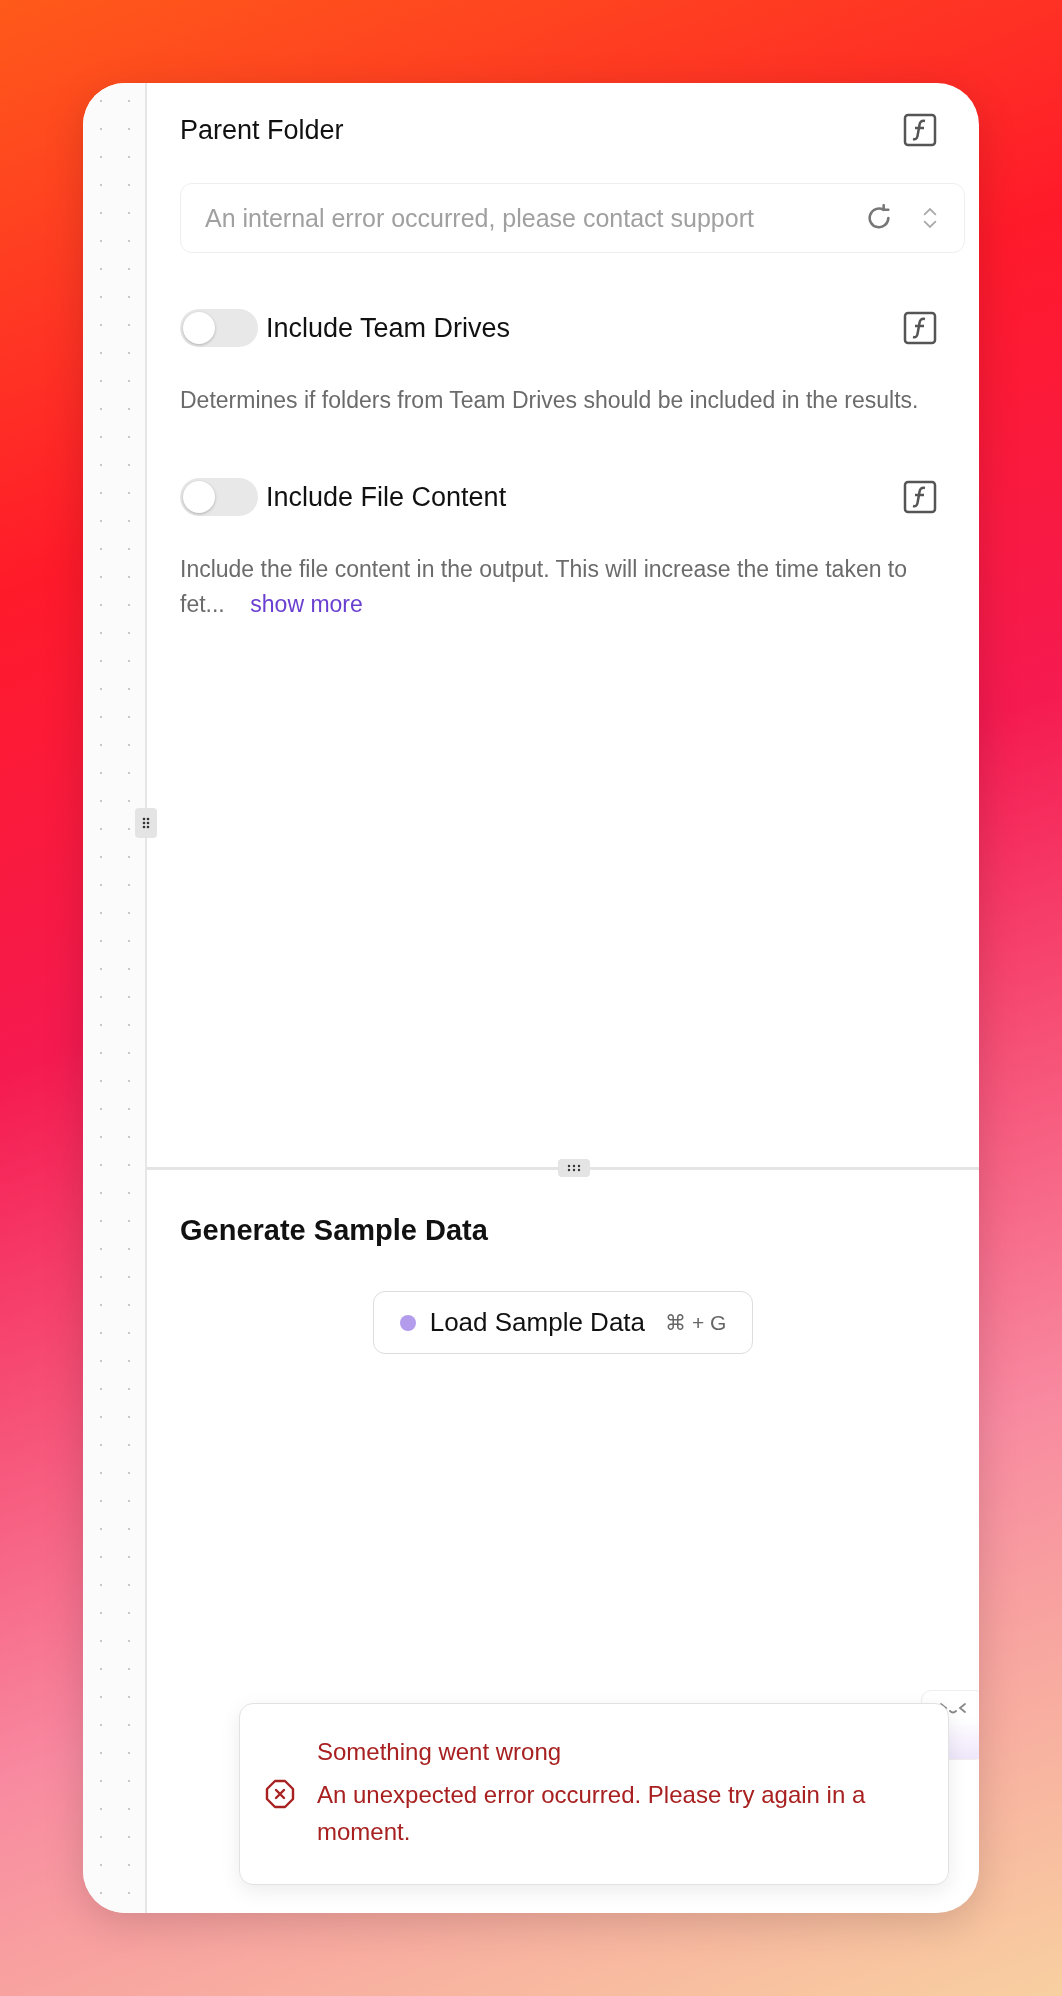 Image resolution: width=1062 pixels, height=1996 pixels. What do you see at coordinates (386, 497) in the screenshot?
I see `toggle-label: Include File Content` at bounding box center [386, 497].